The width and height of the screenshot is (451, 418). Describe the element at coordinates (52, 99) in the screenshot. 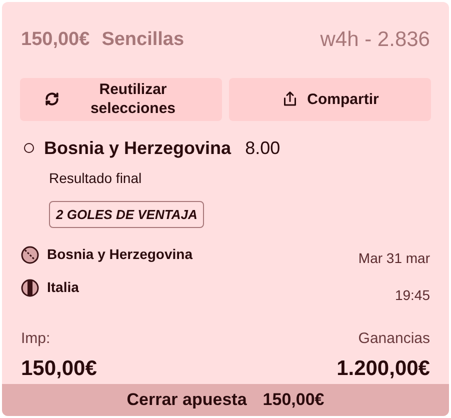

I see `refresh-icon` at that location.